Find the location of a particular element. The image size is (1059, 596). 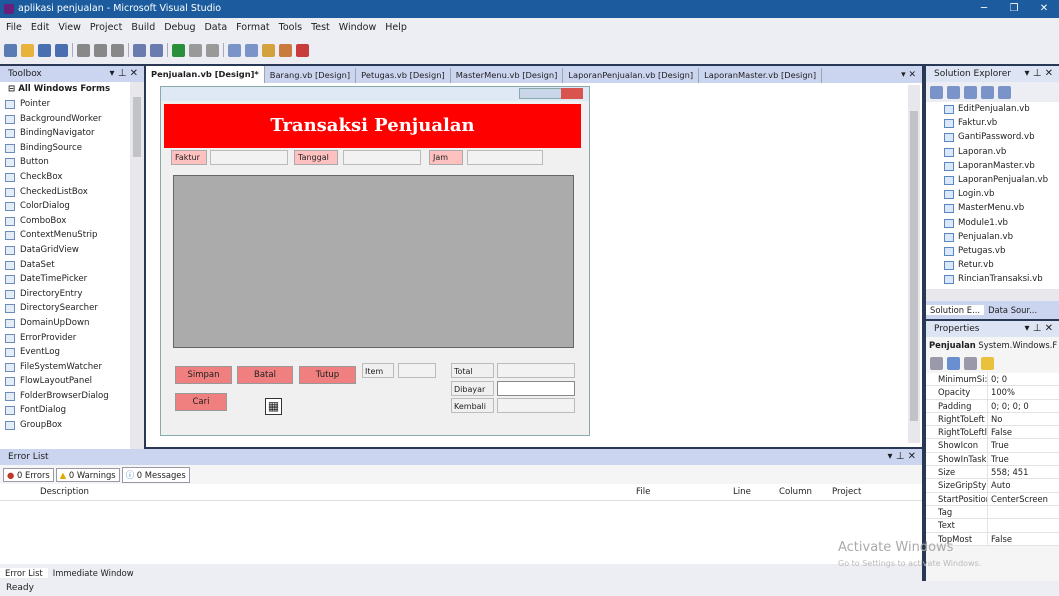

toolbox-item: DataSet is located at coordinates (72, 265).